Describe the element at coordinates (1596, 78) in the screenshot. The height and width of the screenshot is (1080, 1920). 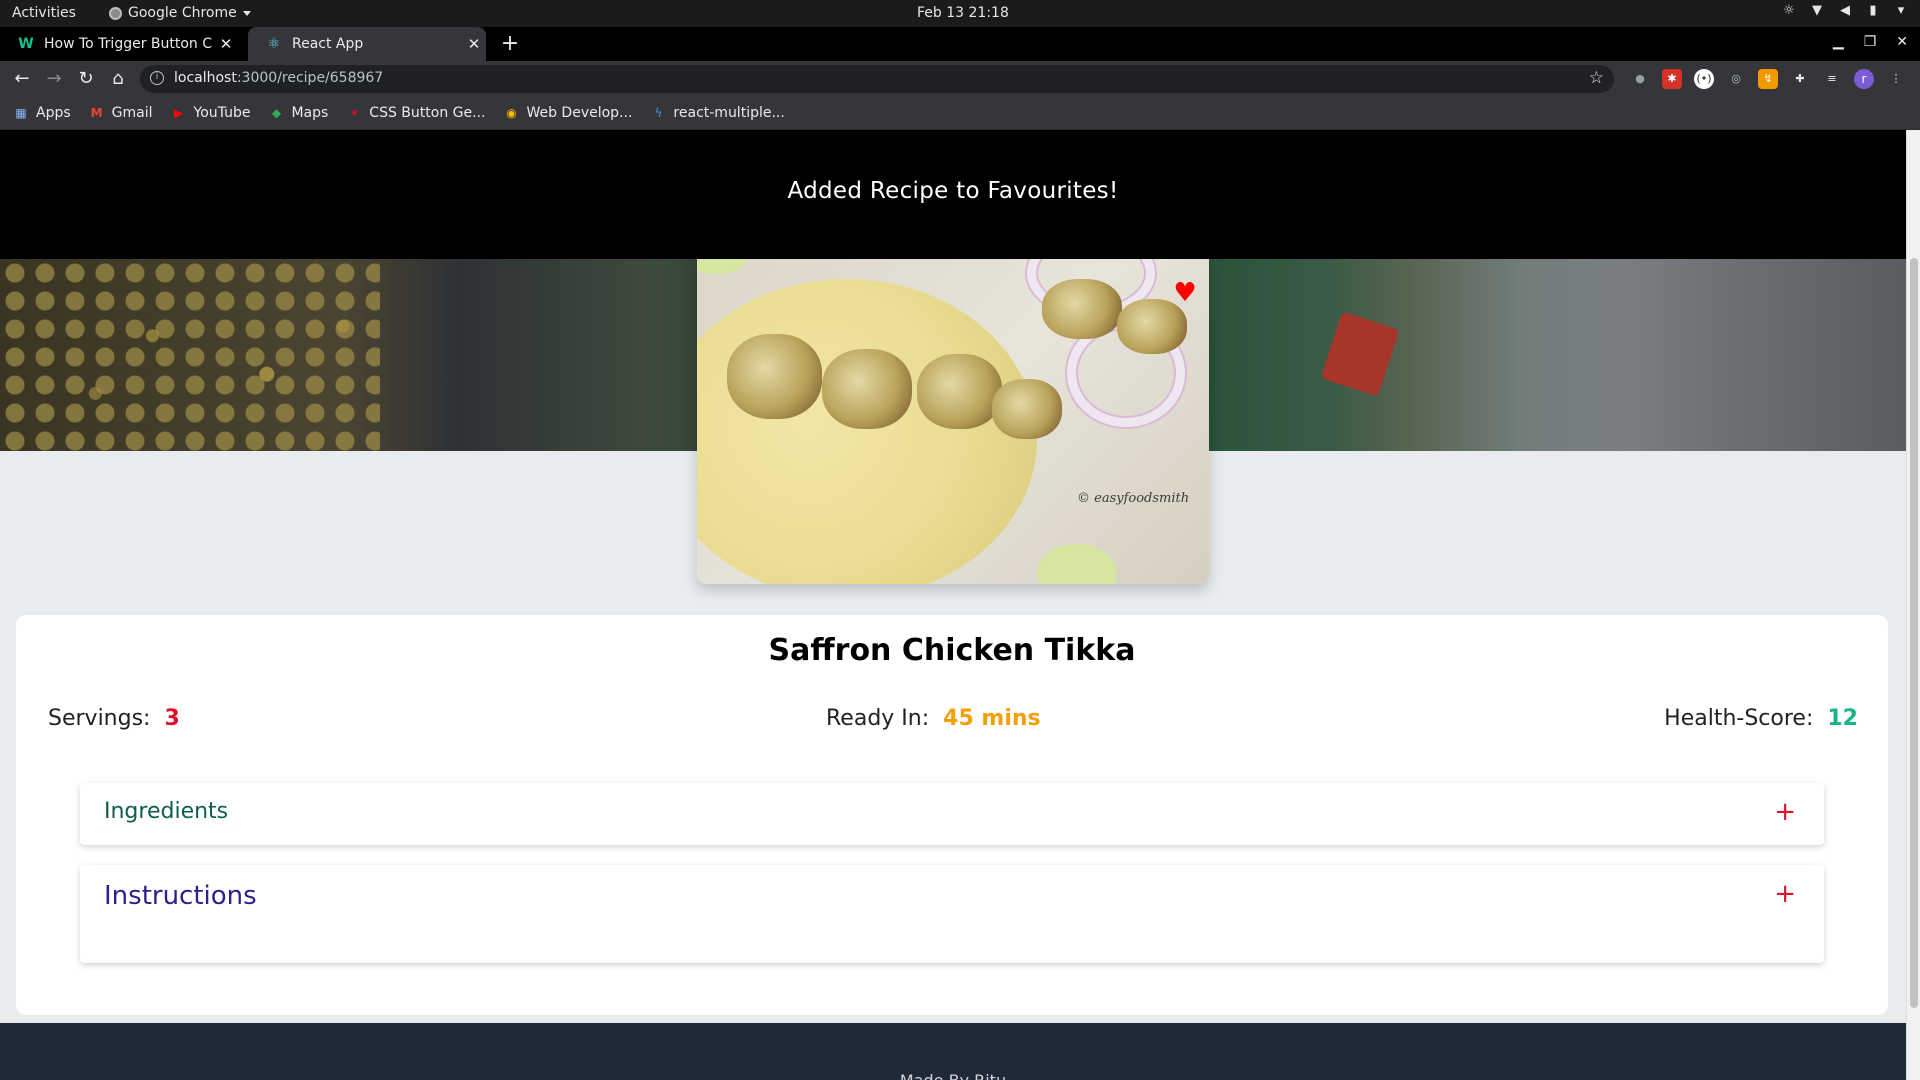
I see `bookmark-star-icon: ☆` at that location.